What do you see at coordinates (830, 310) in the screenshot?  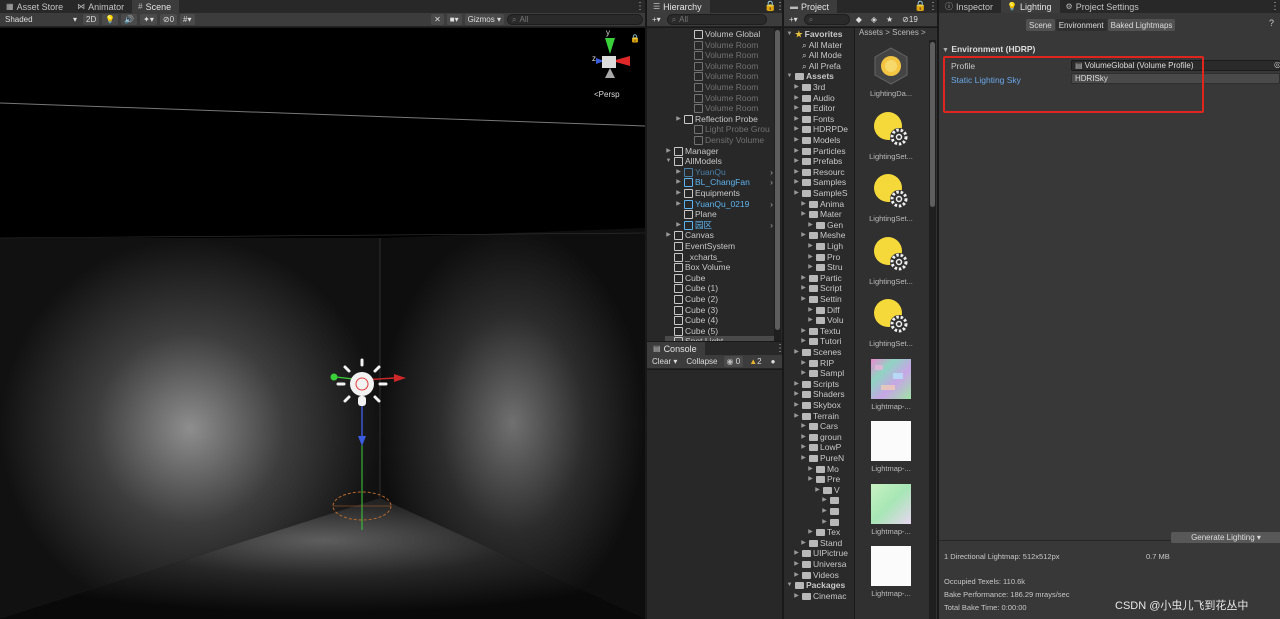 I see `project-tree-item: ▶ Diff` at bounding box center [830, 310].